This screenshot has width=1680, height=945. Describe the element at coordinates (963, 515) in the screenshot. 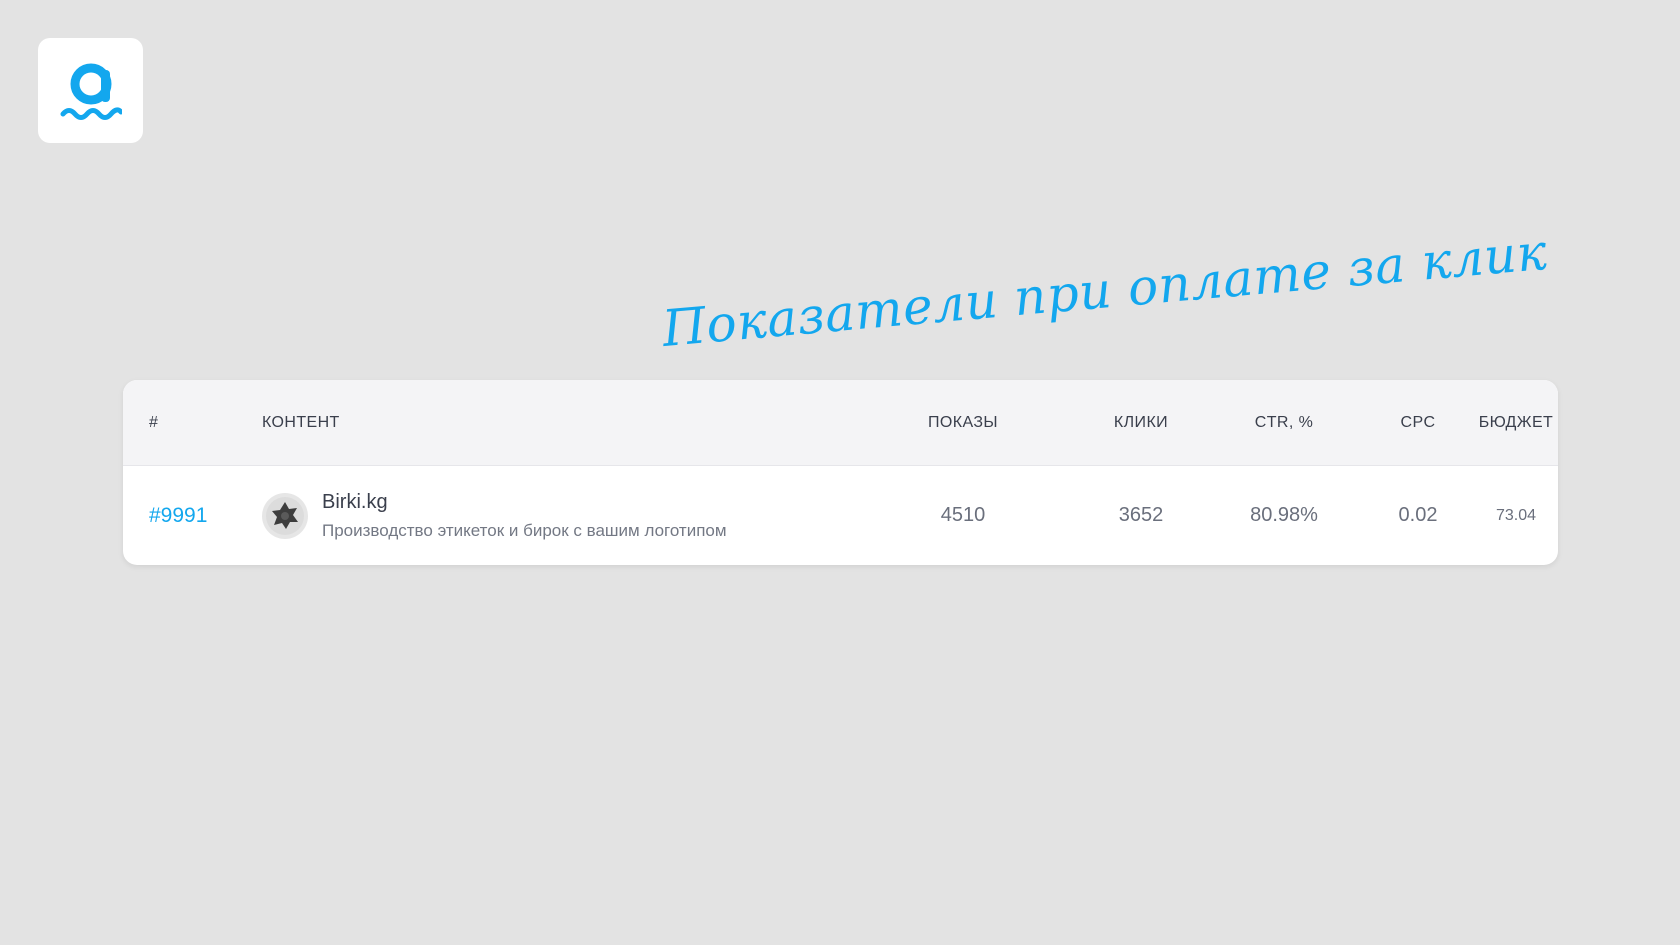

I see `shows-value: 4510` at that location.